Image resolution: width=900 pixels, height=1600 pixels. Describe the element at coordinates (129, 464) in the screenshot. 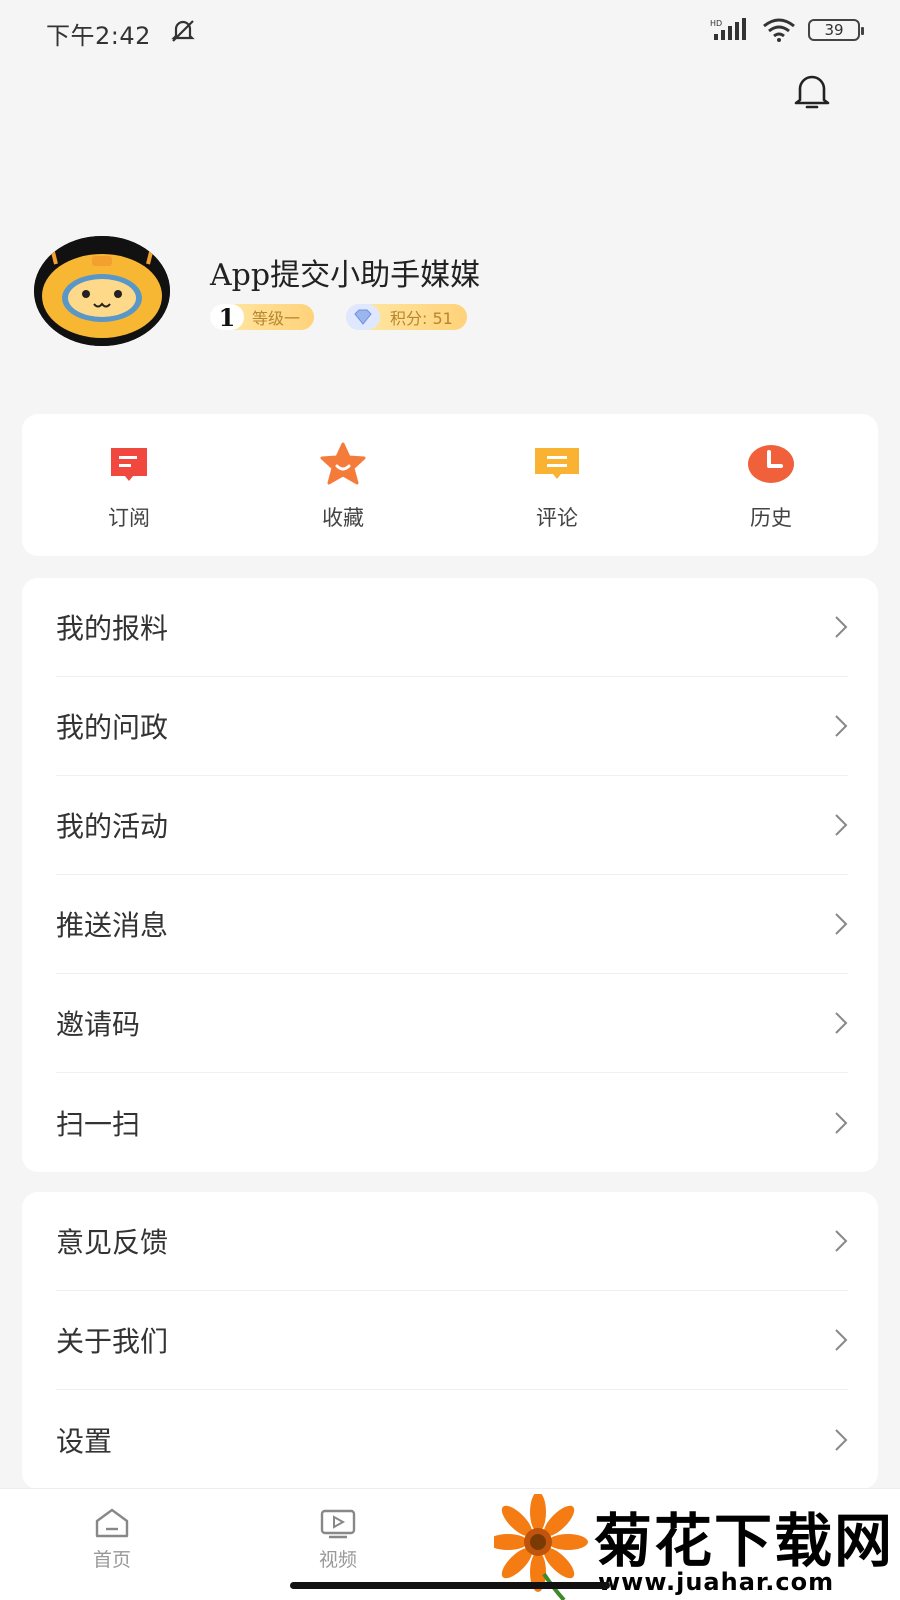

I see `subscribe-icon` at that location.